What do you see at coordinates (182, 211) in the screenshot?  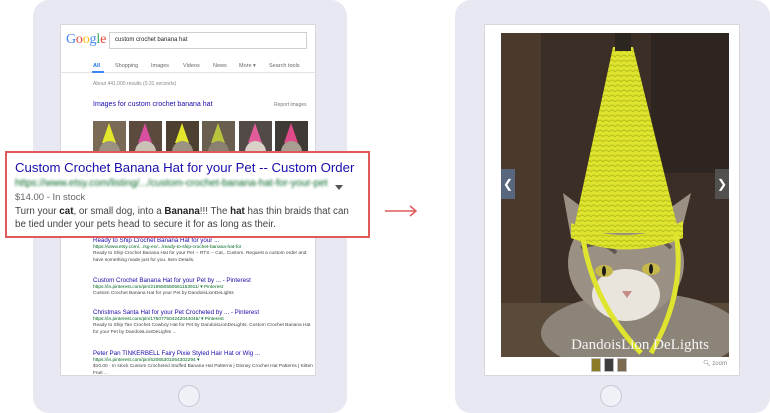 I see `snippet-fragment: Banana` at bounding box center [182, 211].